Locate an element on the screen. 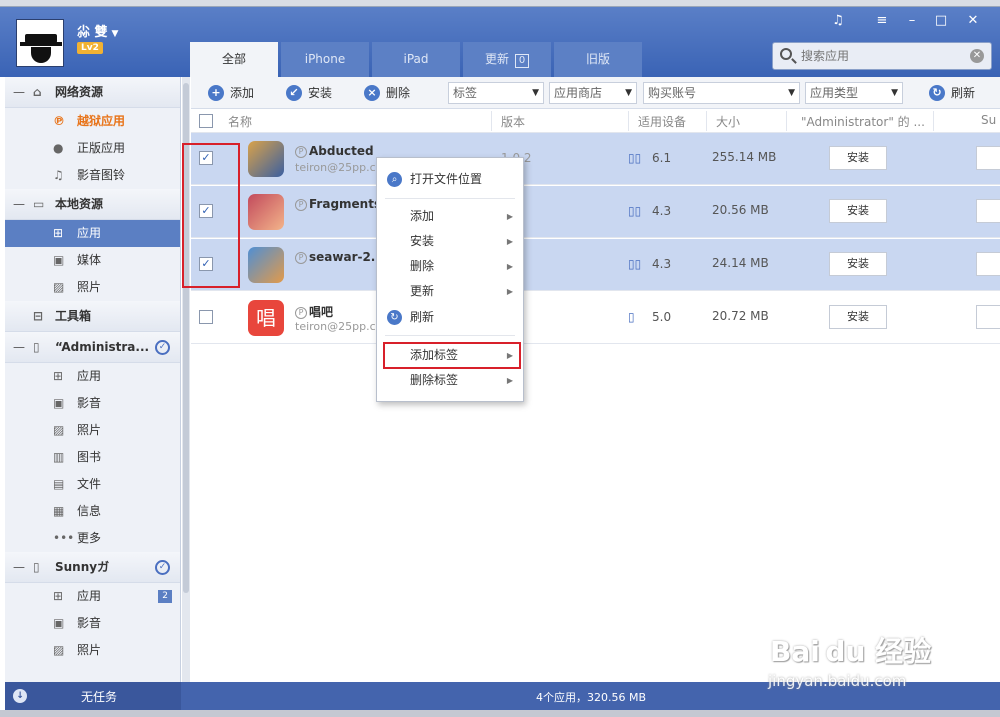  sidebar-item-local-apps: ⊞ 应用 is located at coordinates (92, 233).